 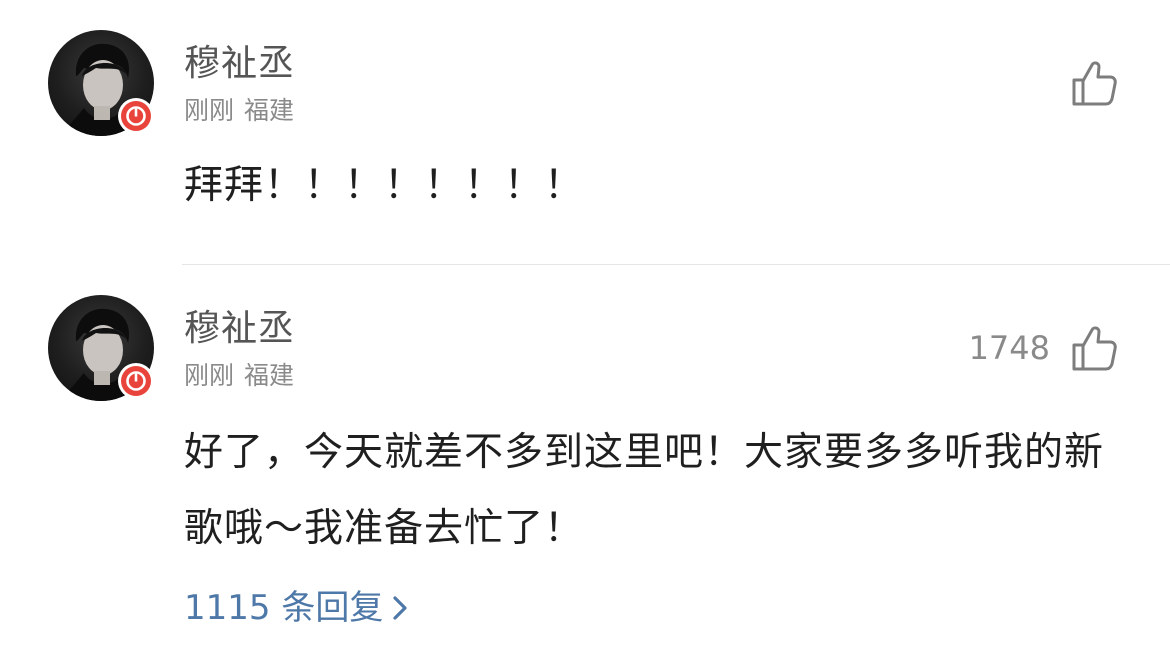 I want to click on view-replies-link: 1115 条回复, so click(x=297, y=608).